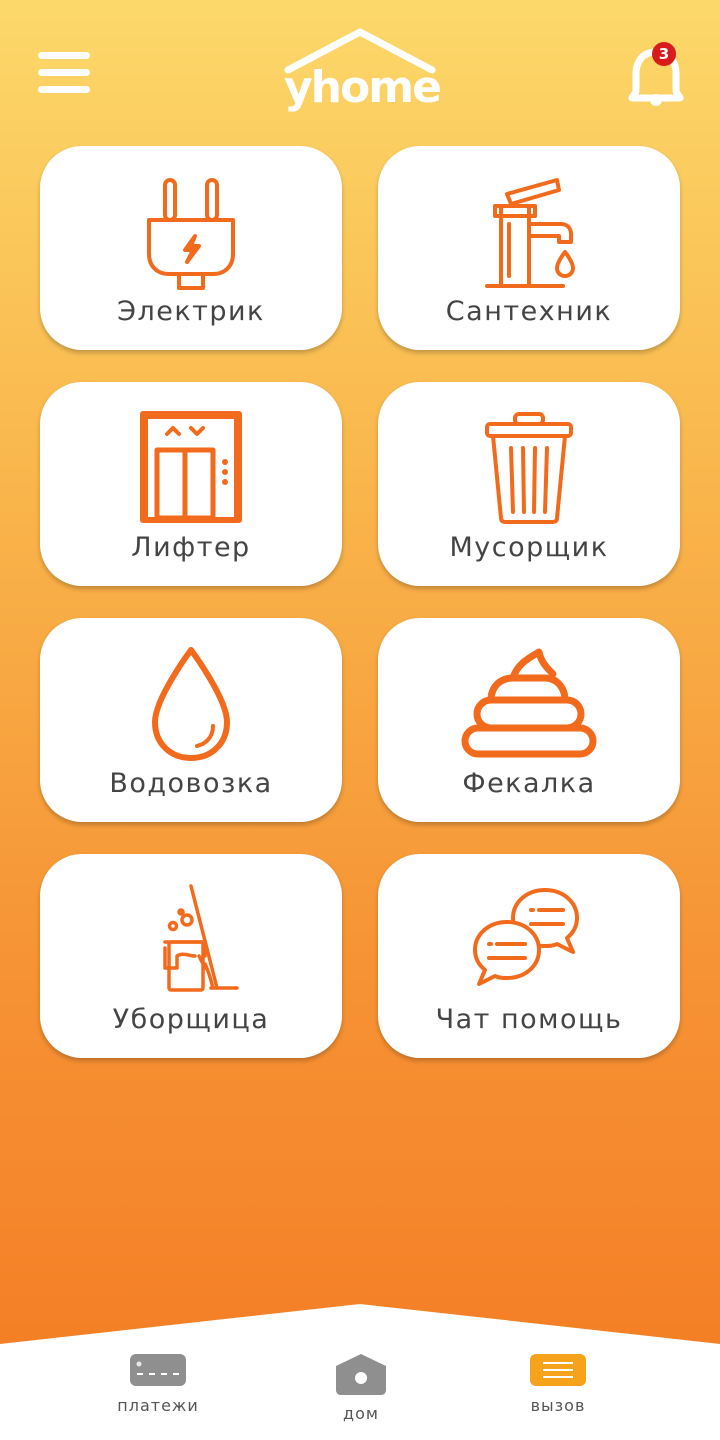 Image resolution: width=720 pixels, height=1440 pixels. Describe the element at coordinates (529, 547) in the screenshot. I see `service-label: Мусорщик` at that location.